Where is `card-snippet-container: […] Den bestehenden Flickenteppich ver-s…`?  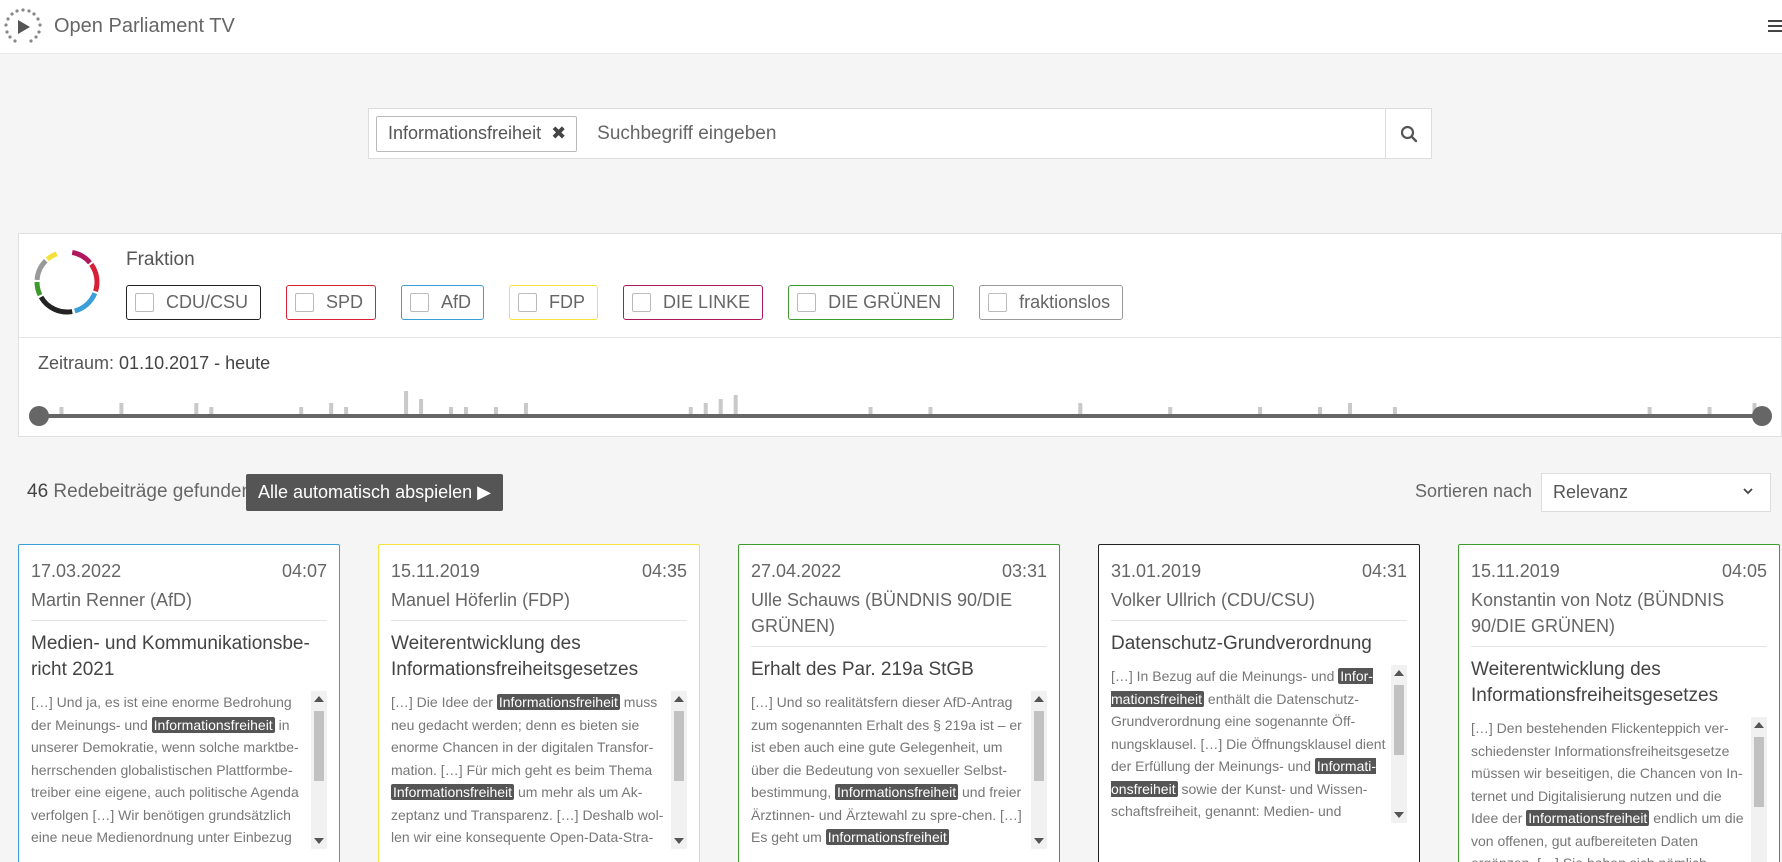 card-snippet-container: […] Den bestehenden Flickenteppich ver-s… is located at coordinates (1619, 789).